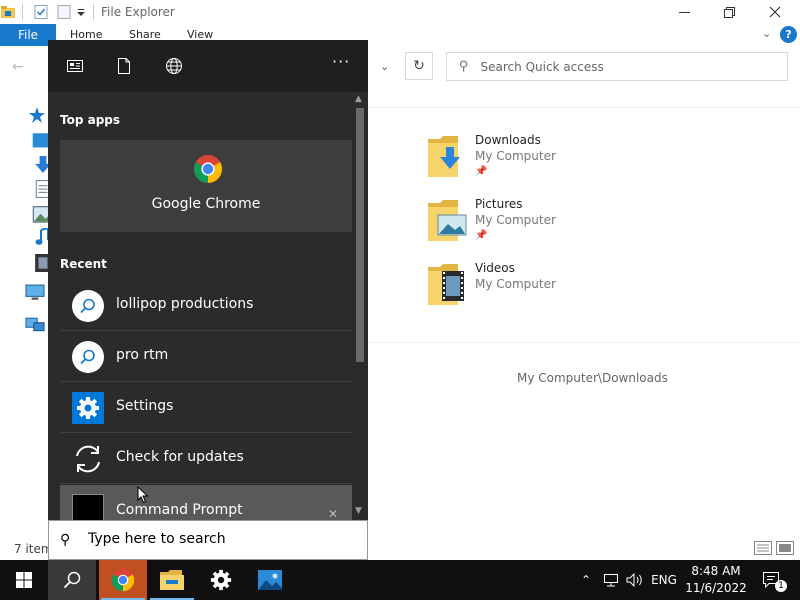 Image resolution: width=800 pixels, height=600 pixels. What do you see at coordinates (223, 539) in the screenshot?
I see `taskbar-search-input` at bounding box center [223, 539].